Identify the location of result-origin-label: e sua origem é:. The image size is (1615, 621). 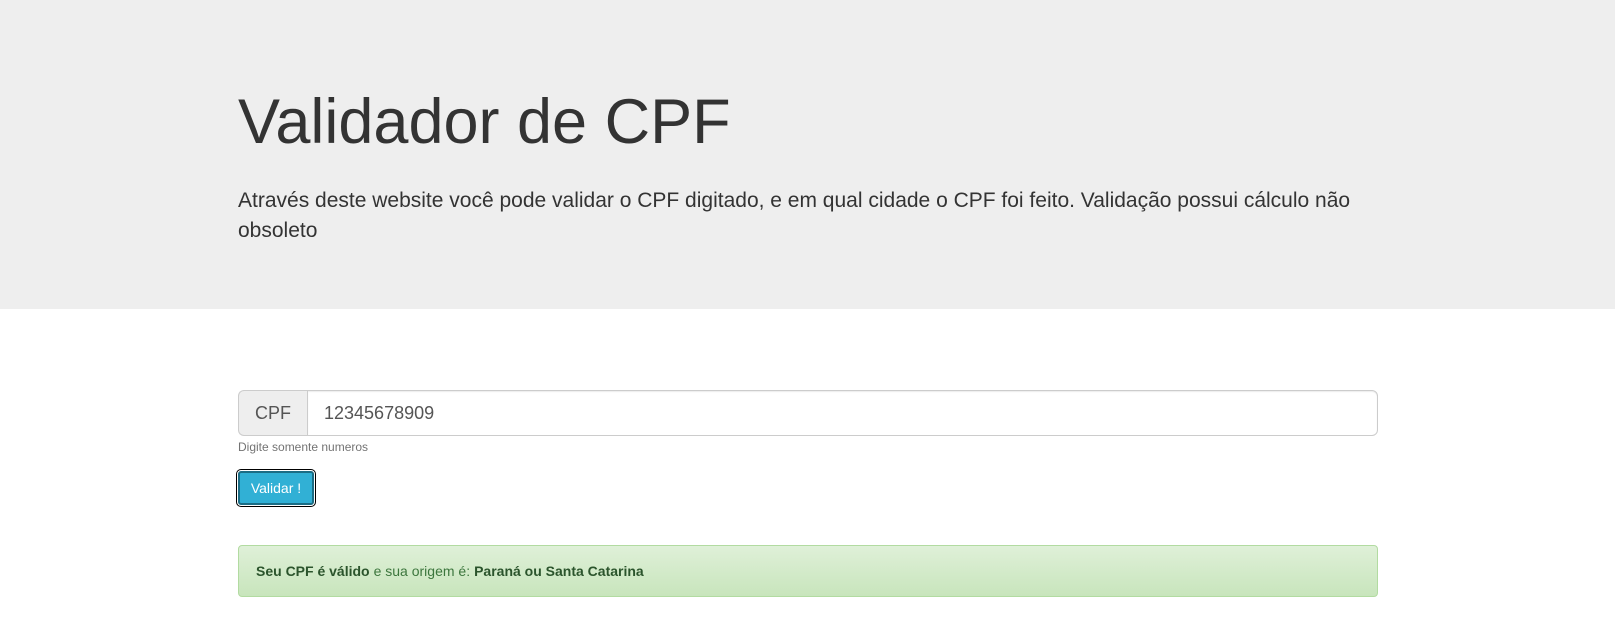
(422, 571).